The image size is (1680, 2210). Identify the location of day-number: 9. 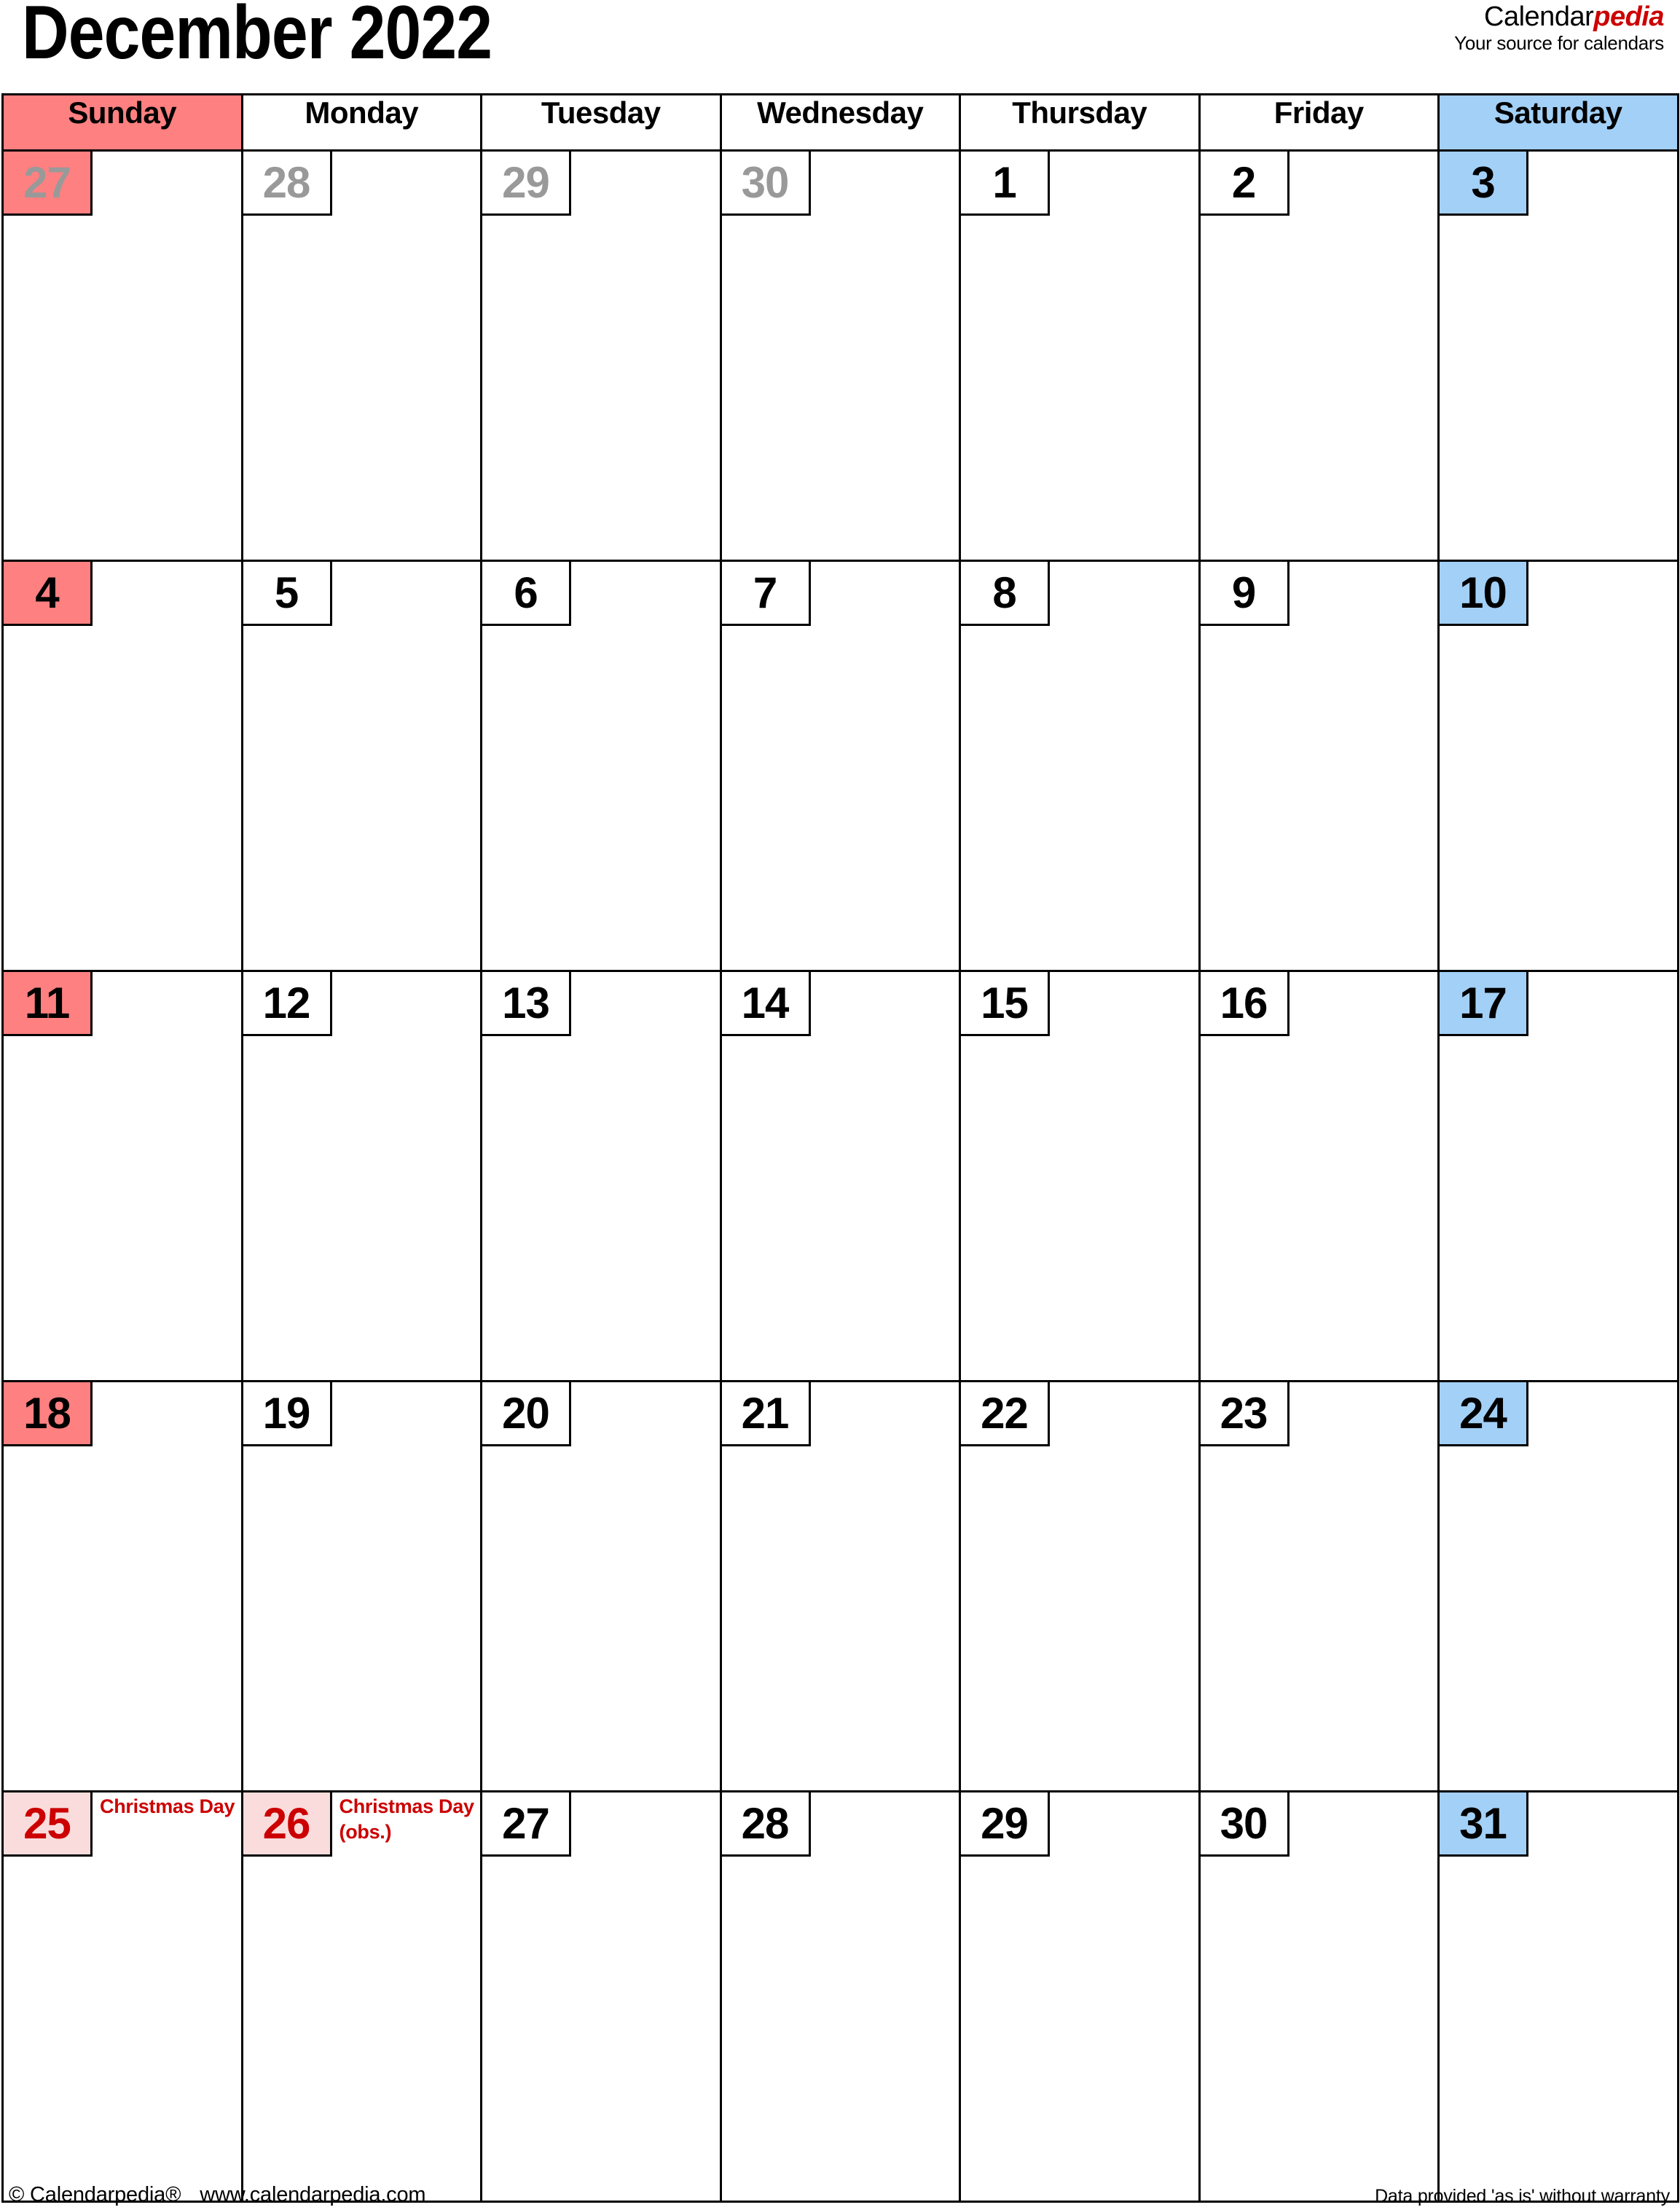
(1243, 592).